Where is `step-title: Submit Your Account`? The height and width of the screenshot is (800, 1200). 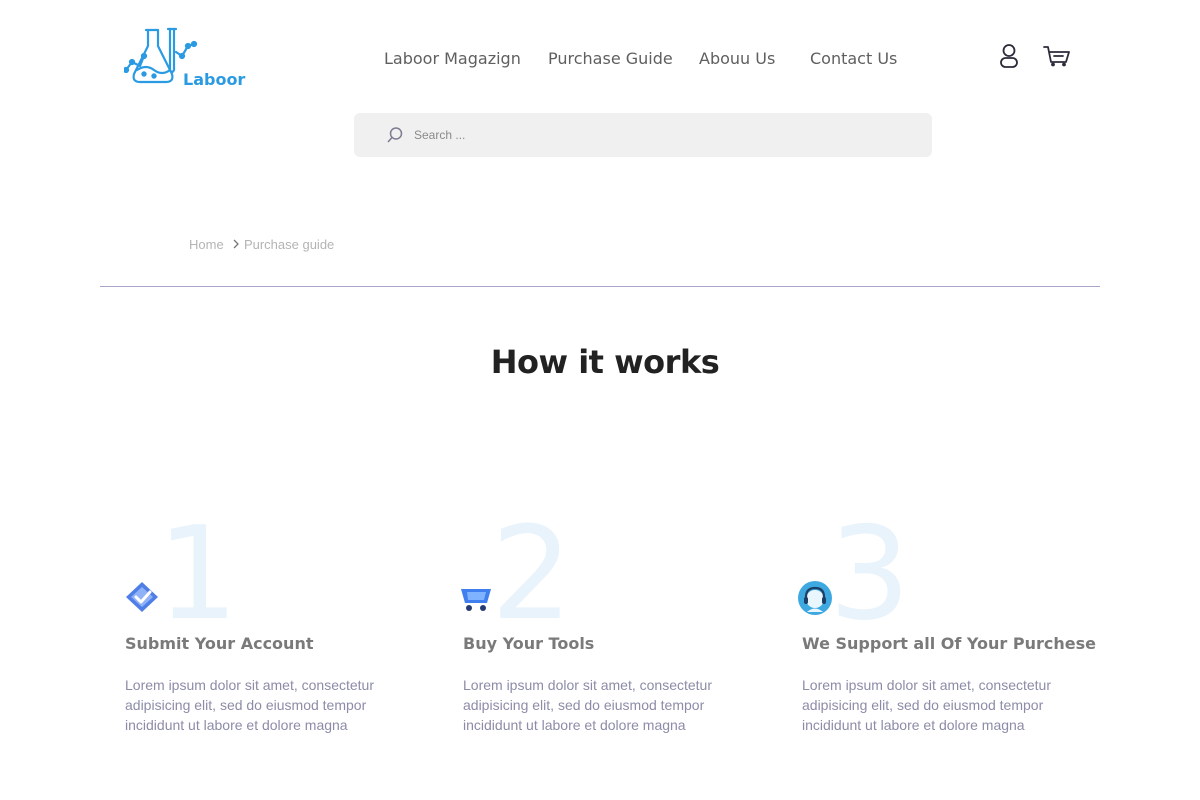
step-title: Submit Your Account is located at coordinates (219, 643).